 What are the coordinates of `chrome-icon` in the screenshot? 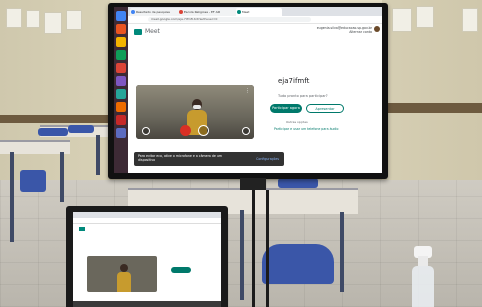 It's located at (121, 16).